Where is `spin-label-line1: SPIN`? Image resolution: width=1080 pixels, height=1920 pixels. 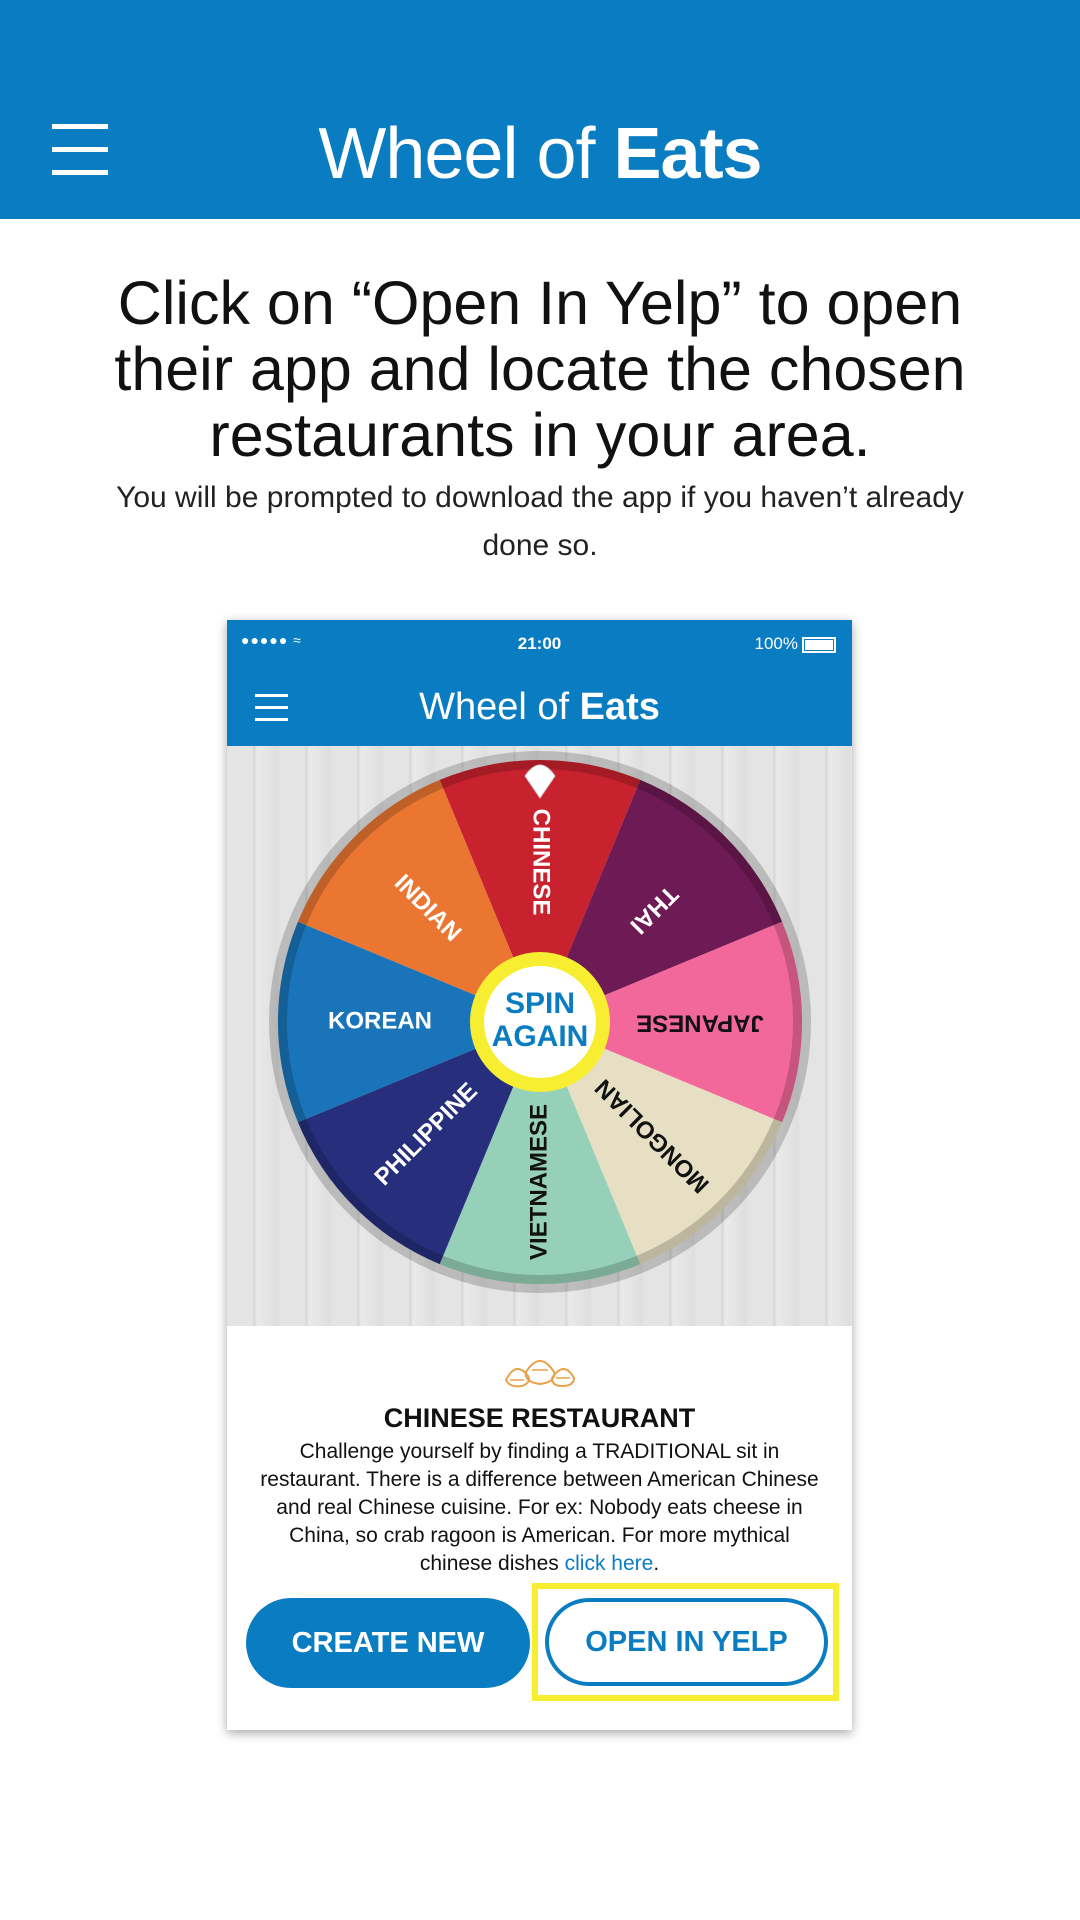 spin-label-line1: SPIN is located at coordinates (540, 1003).